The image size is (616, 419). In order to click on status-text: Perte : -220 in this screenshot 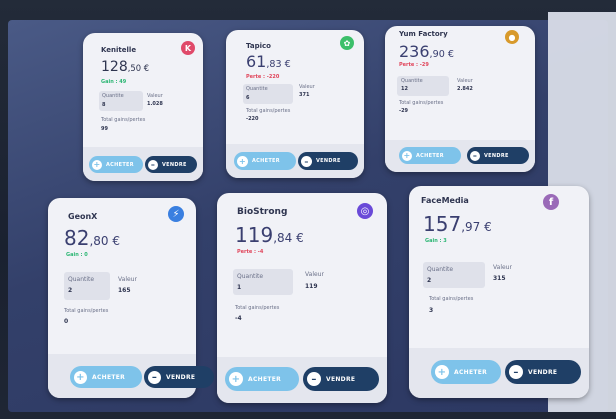, I will do `click(263, 77)`.